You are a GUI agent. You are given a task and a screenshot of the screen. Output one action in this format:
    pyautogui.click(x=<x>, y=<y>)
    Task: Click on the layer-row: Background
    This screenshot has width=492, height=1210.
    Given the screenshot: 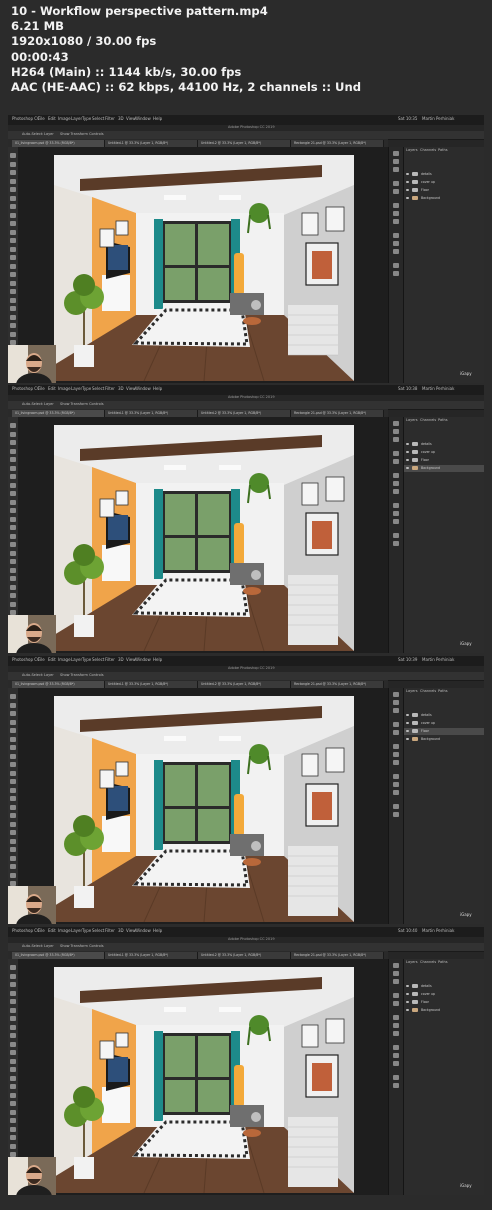 What is the action you would take?
    pyautogui.click(x=444, y=198)
    